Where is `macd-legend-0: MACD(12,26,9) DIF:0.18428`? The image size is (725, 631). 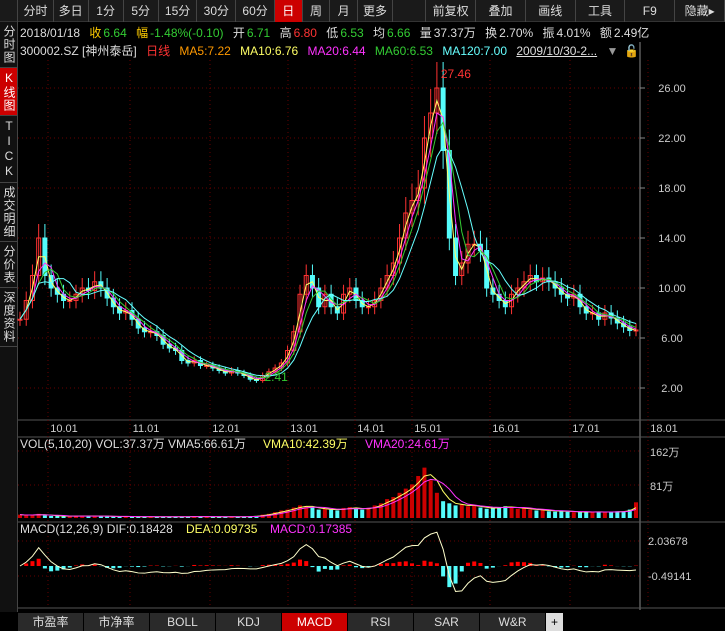
macd-legend-0: MACD(12,26,9) DIF:0.18428 is located at coordinates (96, 529).